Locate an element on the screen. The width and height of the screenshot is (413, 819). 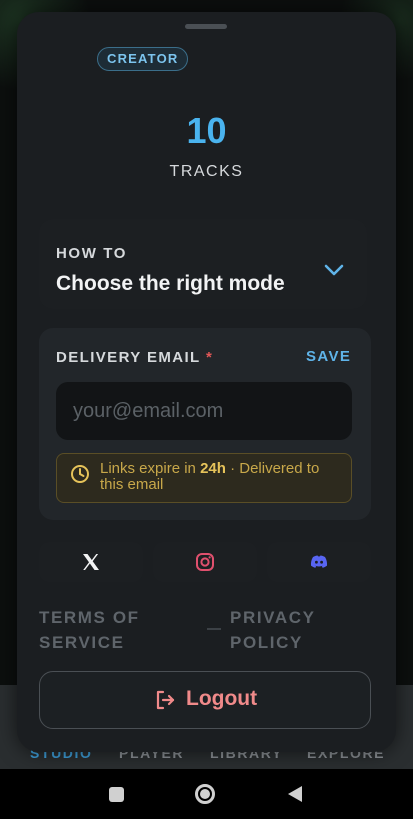
privacy-line-2: POLICY is located at coordinates (266, 642).